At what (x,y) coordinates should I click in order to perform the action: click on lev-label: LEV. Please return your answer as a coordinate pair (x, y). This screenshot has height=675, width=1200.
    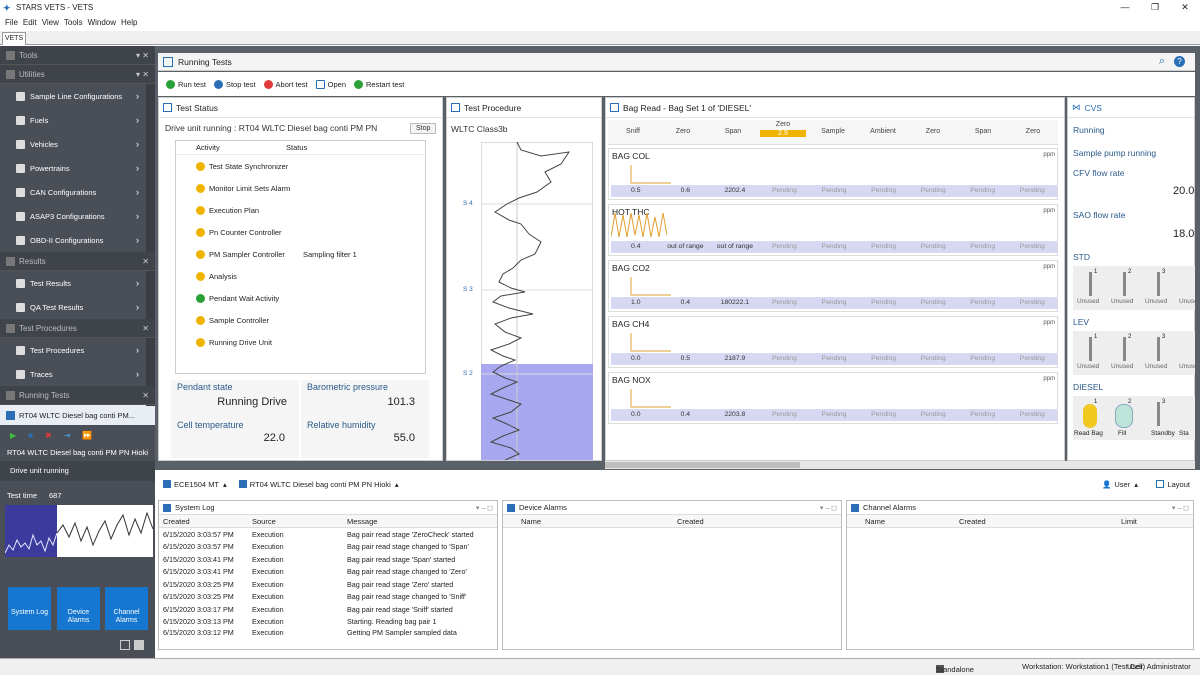
    Looking at the image, I should click on (1081, 322).